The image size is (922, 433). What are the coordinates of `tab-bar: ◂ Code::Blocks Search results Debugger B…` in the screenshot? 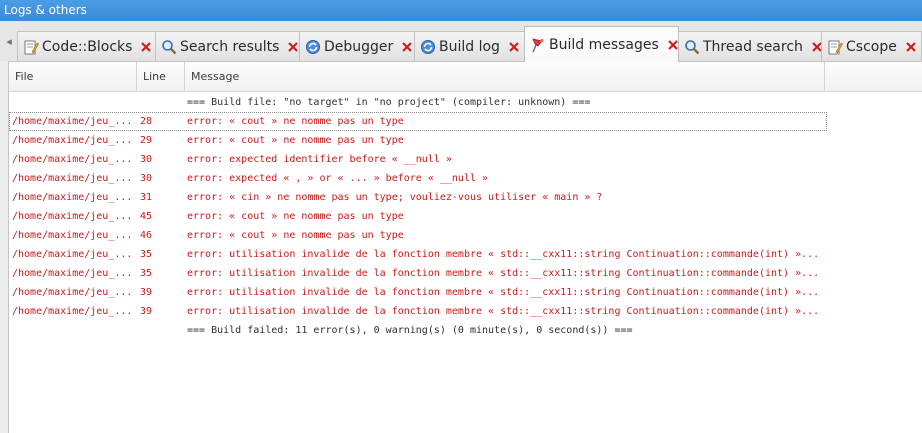 It's located at (461, 41).